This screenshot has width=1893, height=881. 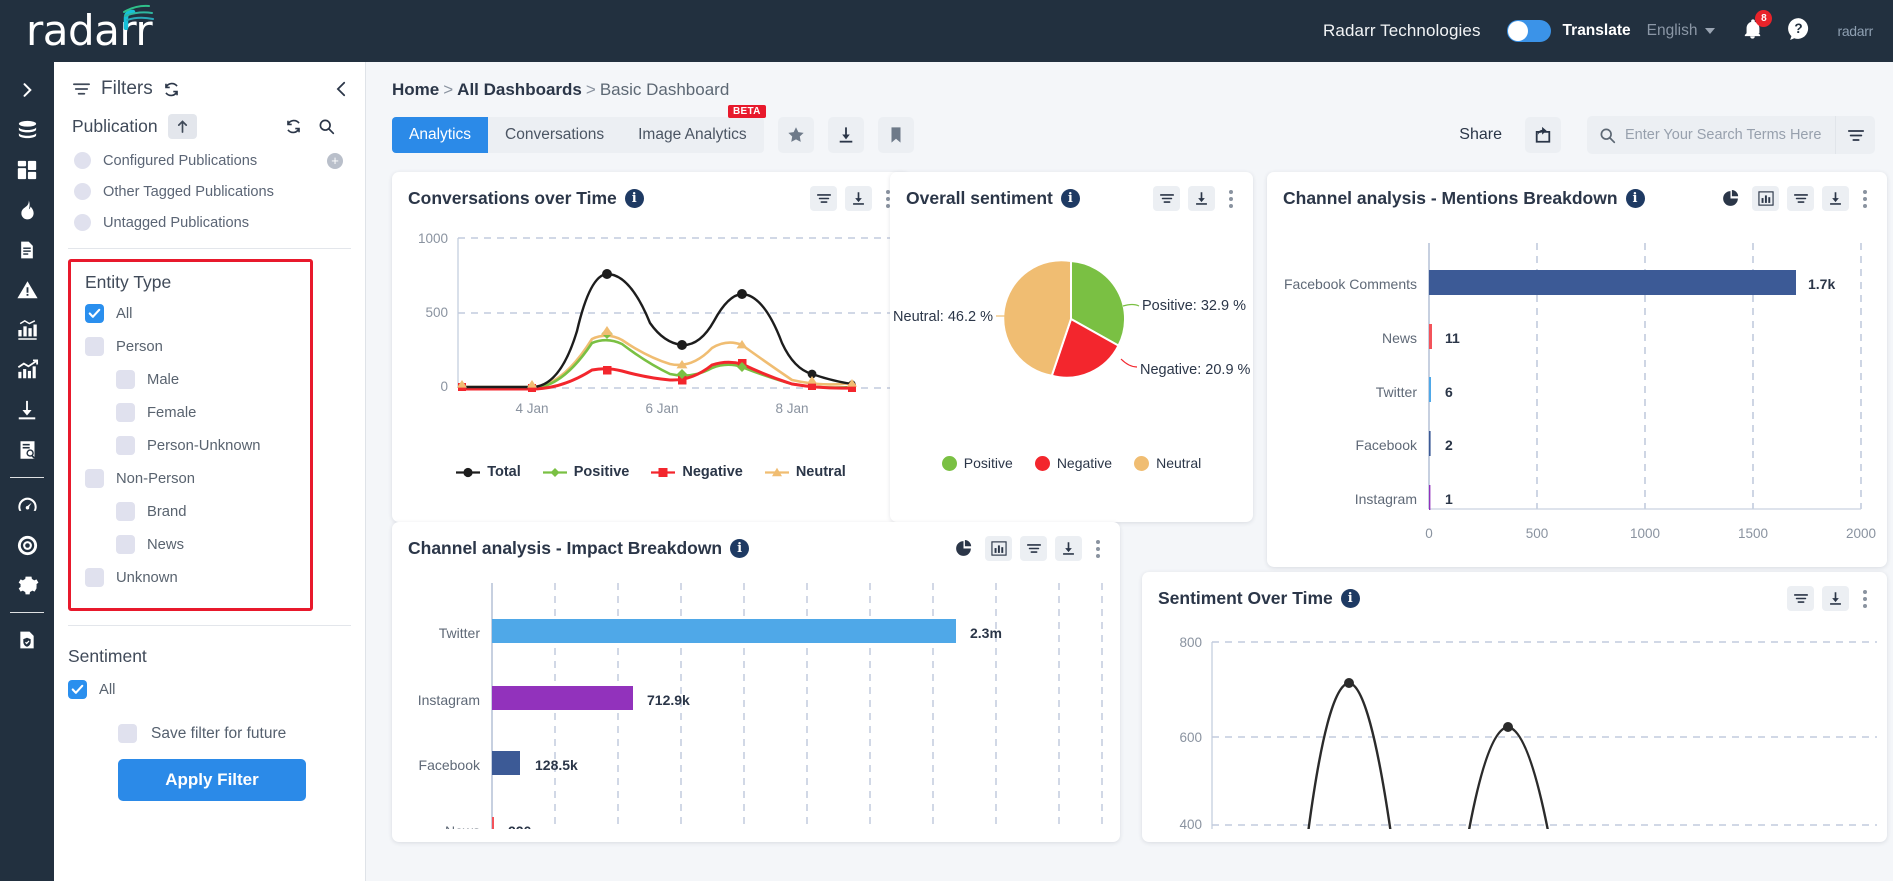 What do you see at coordinates (190, 412) in the screenshot?
I see `entity-option-female: Female` at bounding box center [190, 412].